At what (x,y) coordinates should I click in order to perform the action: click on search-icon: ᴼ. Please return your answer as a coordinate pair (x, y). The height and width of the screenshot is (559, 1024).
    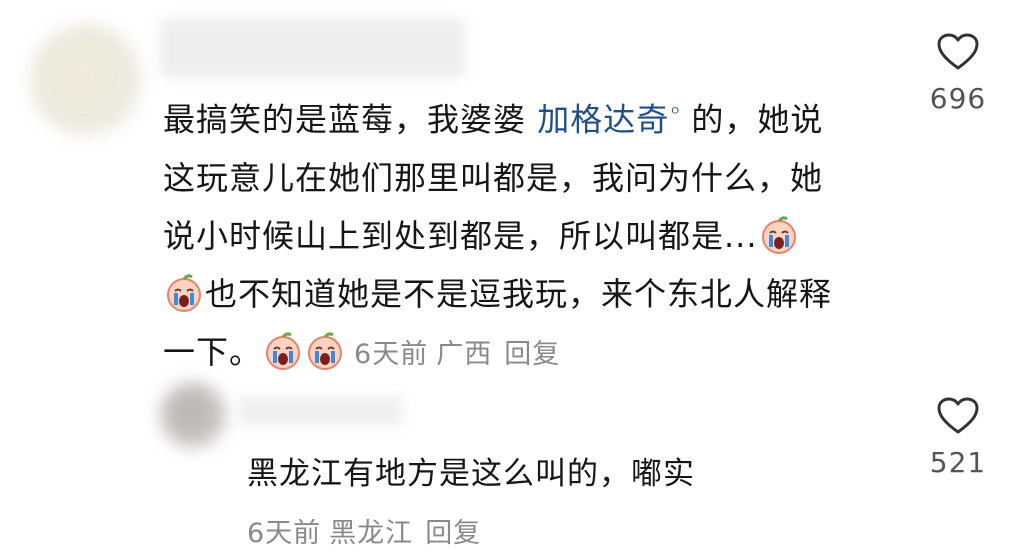
    Looking at the image, I should click on (676, 113).